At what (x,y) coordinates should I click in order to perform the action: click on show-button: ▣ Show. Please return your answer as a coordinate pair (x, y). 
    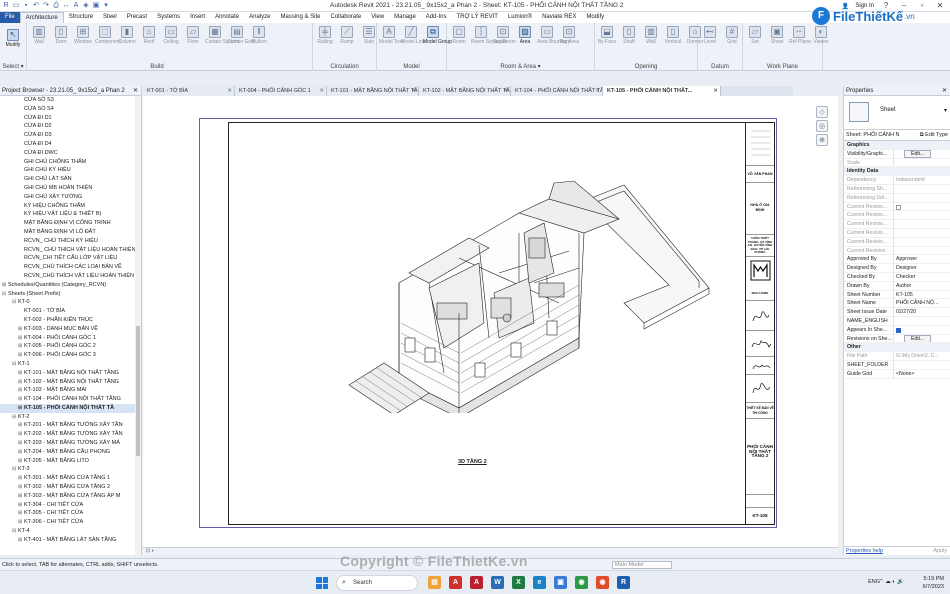
    Looking at the image, I should click on (777, 35).